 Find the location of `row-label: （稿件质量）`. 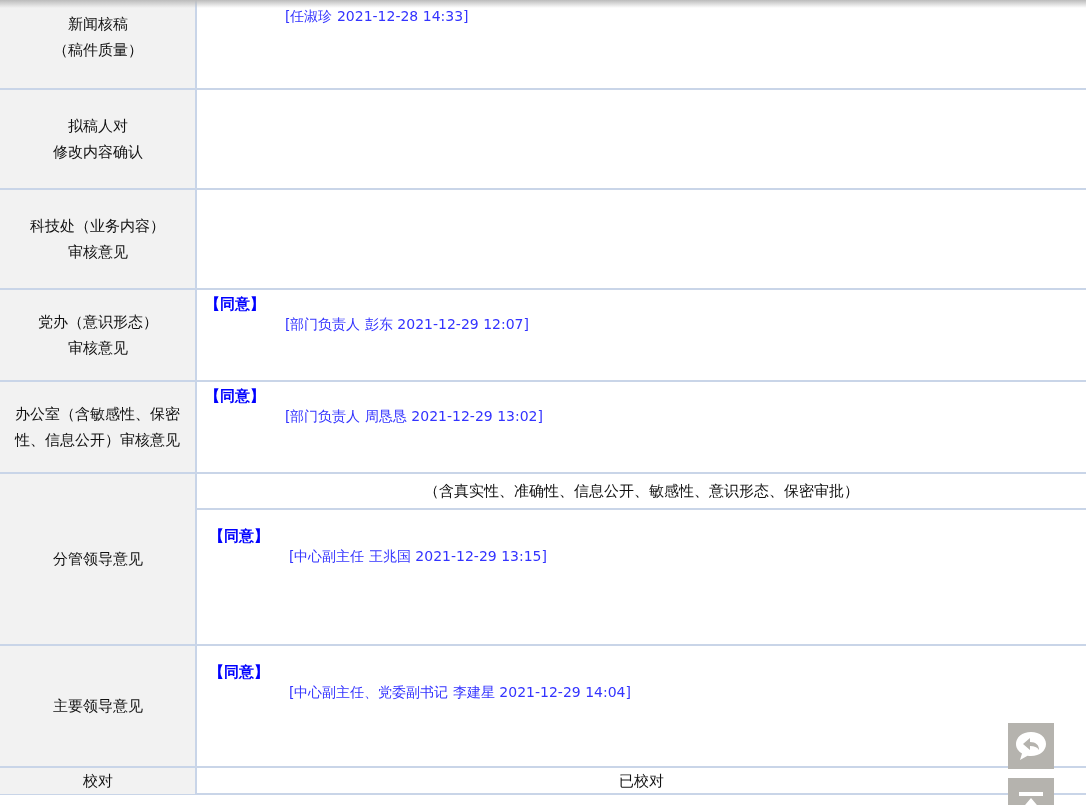

row-label: （稿件质量） is located at coordinates (97, 50).